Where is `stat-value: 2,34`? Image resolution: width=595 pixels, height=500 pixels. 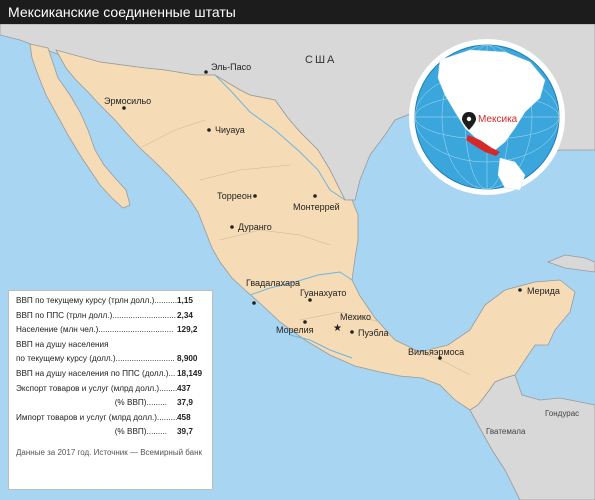
stat-value: 2,34 is located at coordinates (185, 315).